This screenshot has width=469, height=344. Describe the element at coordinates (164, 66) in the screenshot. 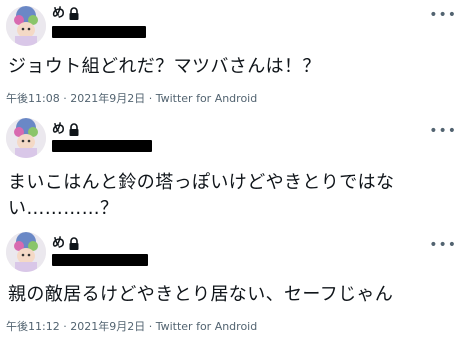

I see `tweet-text: ジョウト組どれだ？マツバさんは！？` at that location.